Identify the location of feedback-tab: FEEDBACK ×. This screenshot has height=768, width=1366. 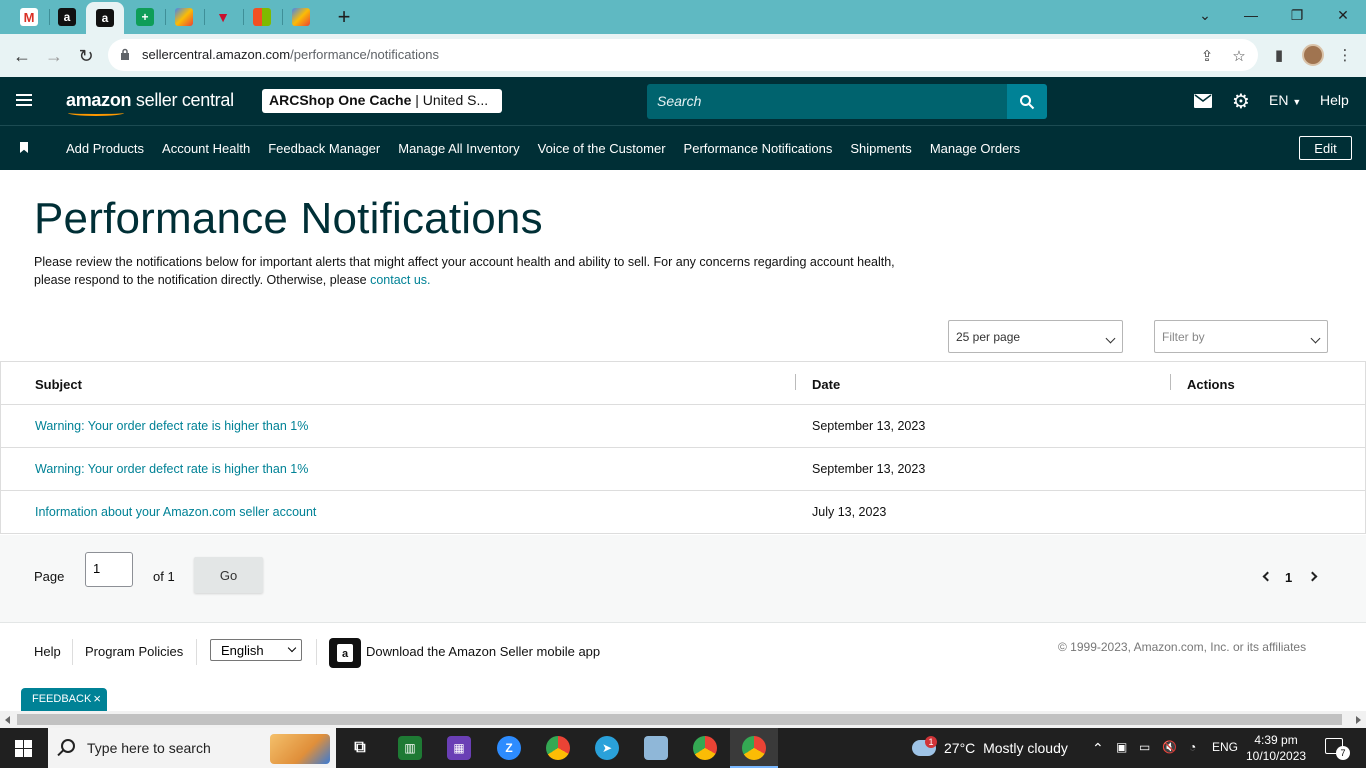
(64, 699).